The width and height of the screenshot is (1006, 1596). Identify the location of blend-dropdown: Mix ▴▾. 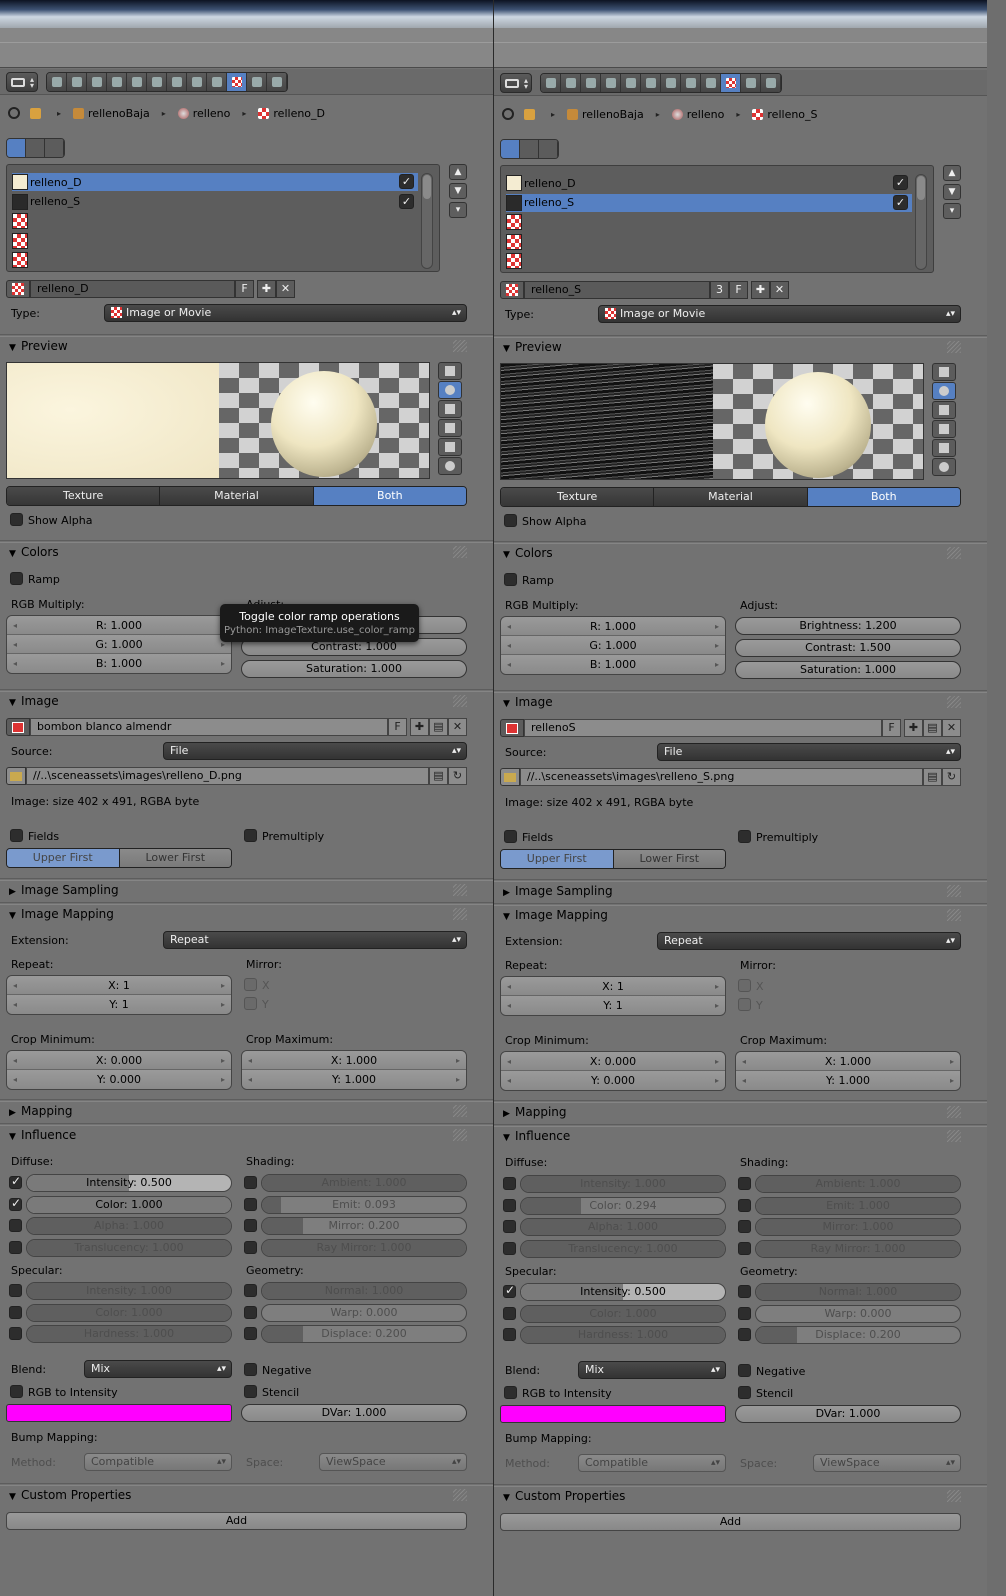
(158, 1369).